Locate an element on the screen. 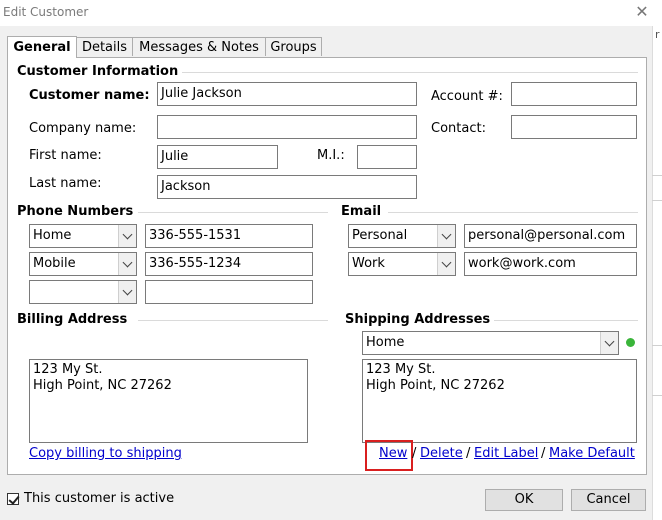 The image size is (662, 520). email-type-value: Personal is located at coordinates (380, 235).